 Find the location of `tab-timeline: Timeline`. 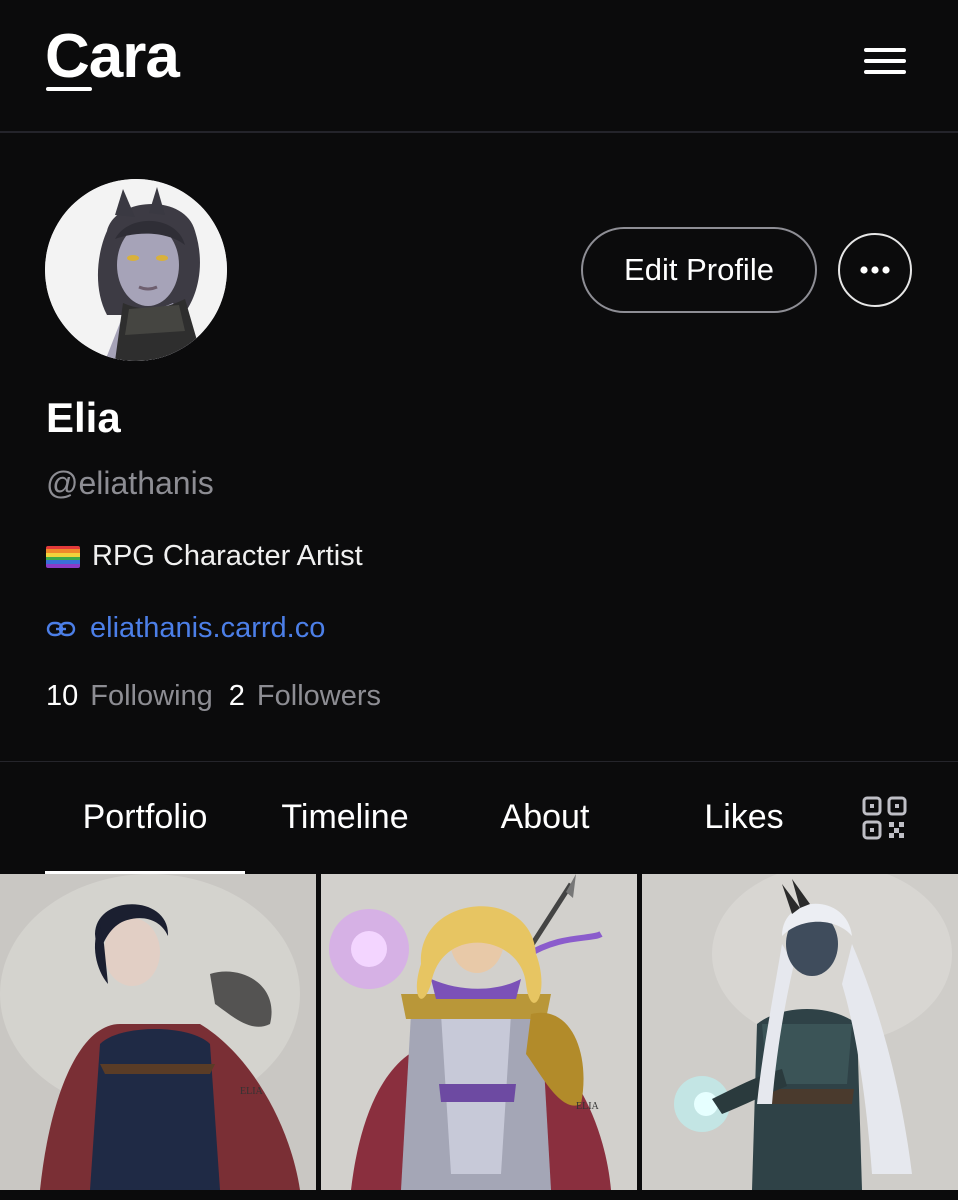

tab-timeline: Timeline is located at coordinates (345, 817).